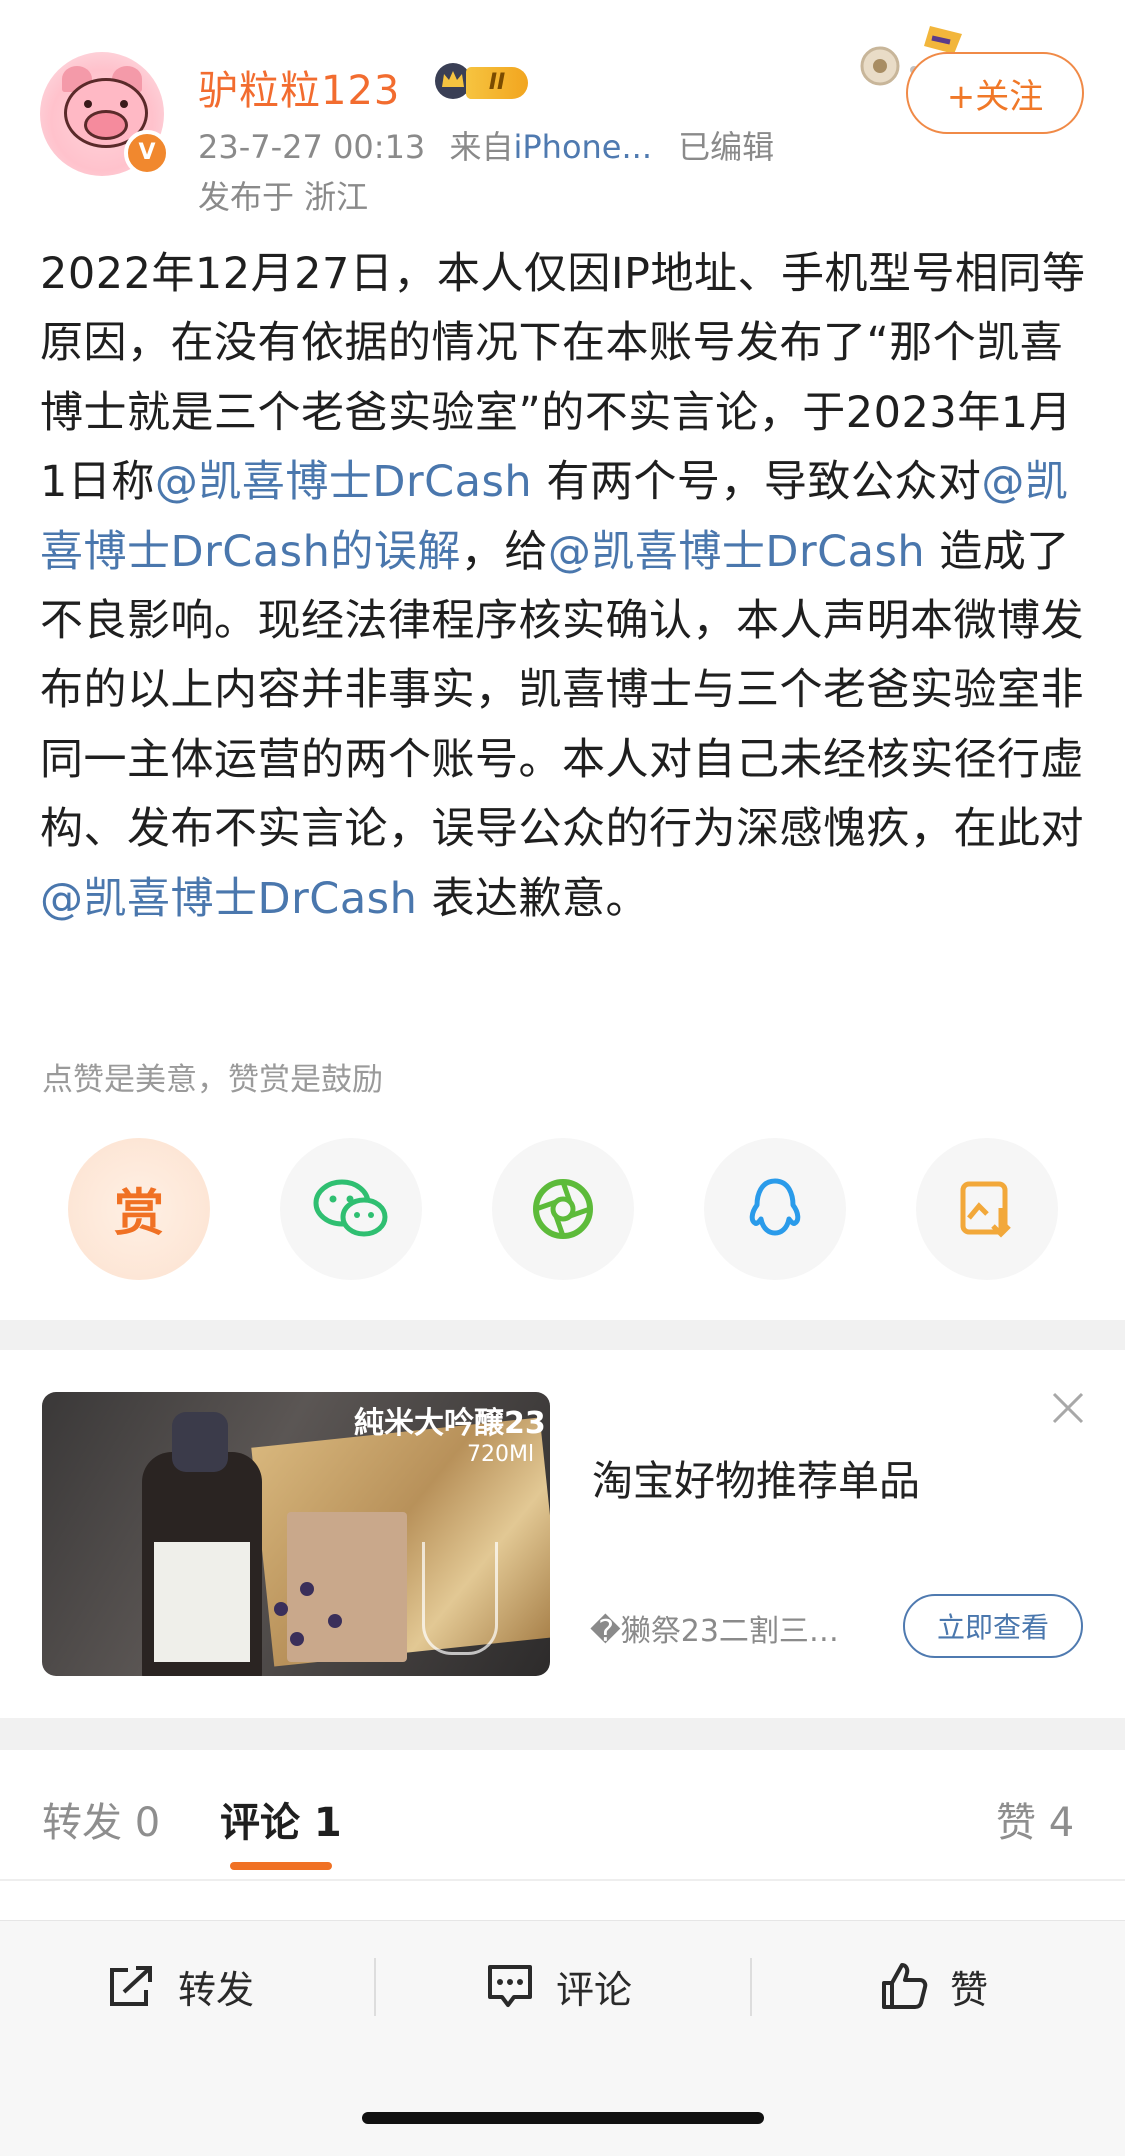  I want to click on ad-image-label, so click(202, 1602).